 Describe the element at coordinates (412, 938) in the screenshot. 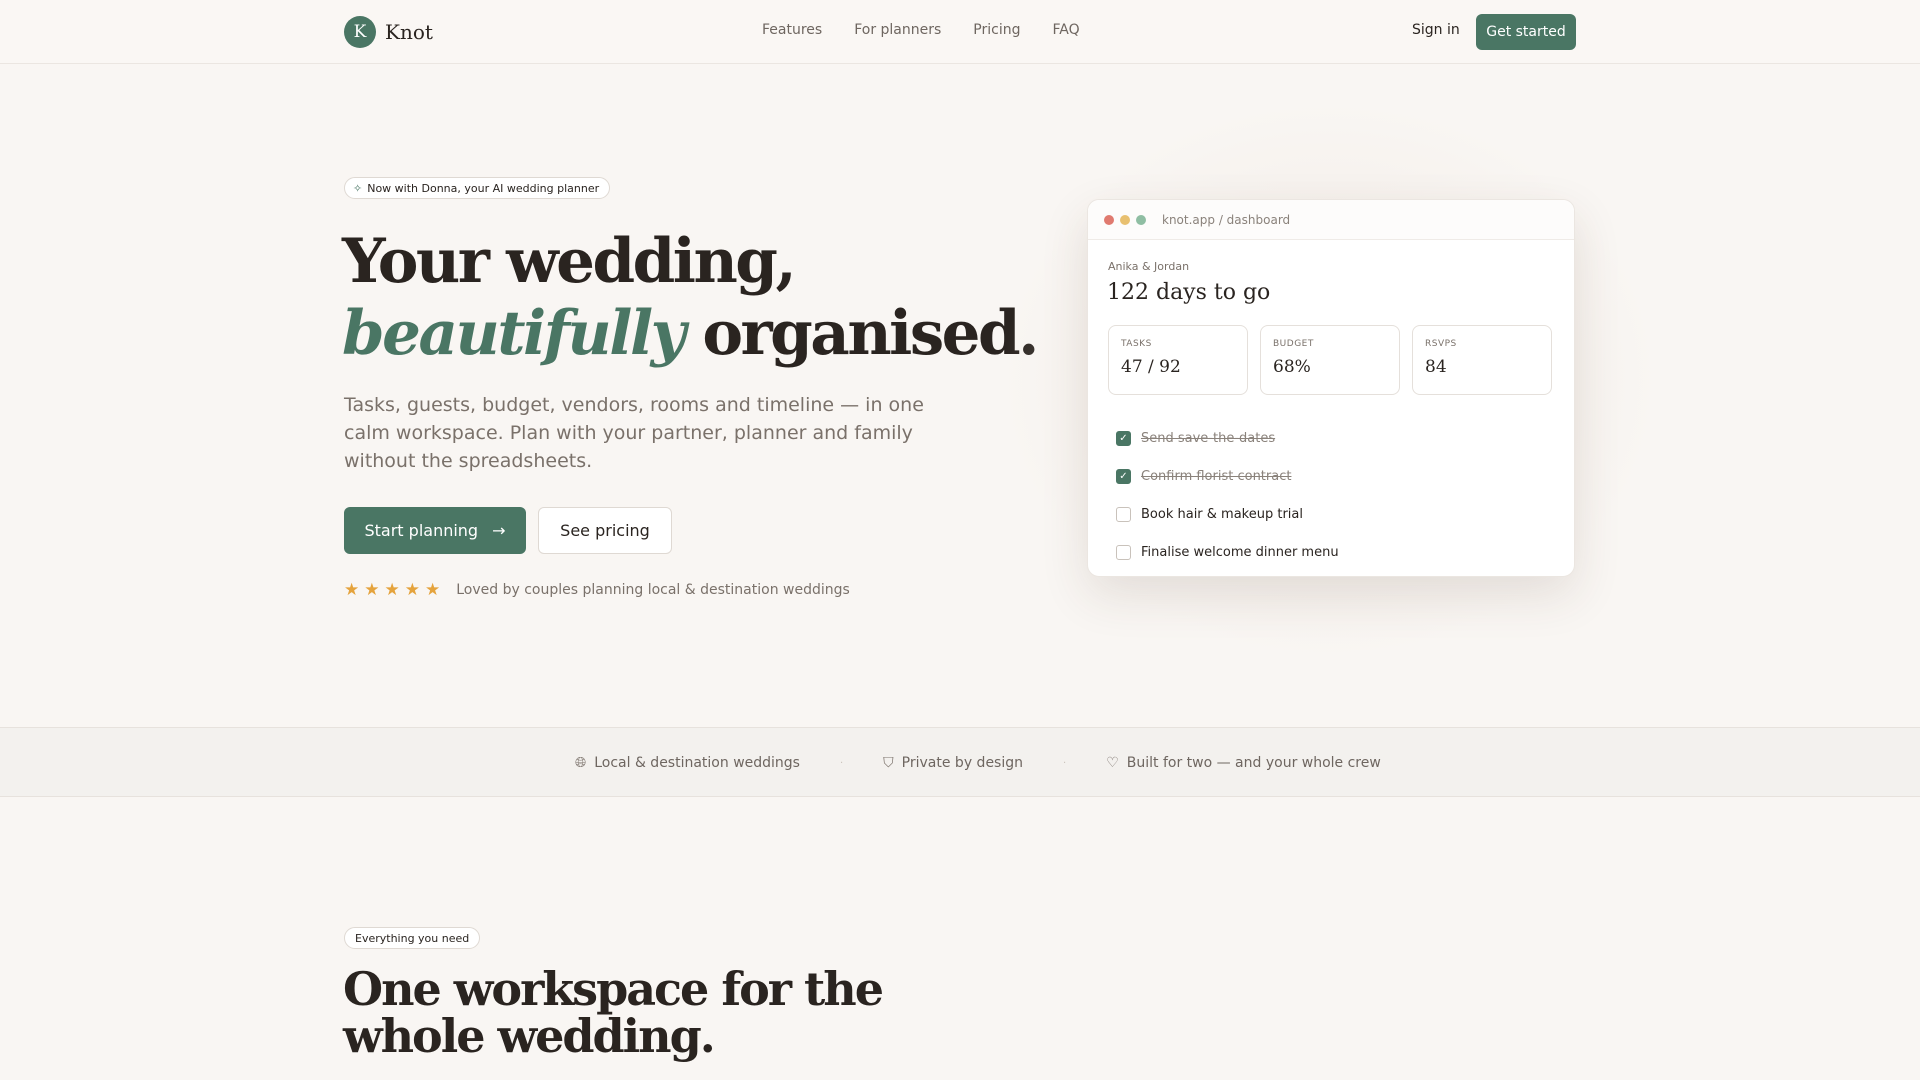

I see `section-badge: Everything you need` at that location.